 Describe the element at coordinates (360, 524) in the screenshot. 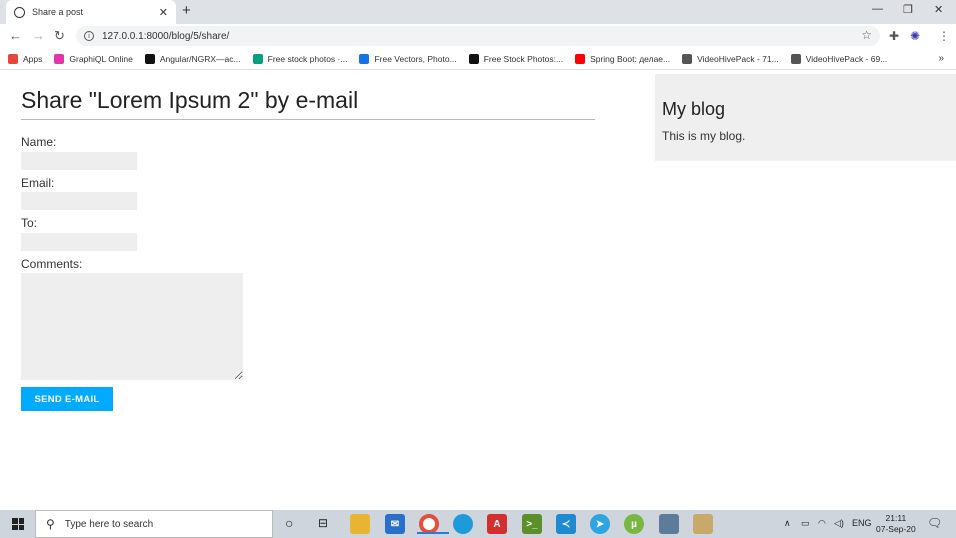

I see `file-explorer-icon` at that location.